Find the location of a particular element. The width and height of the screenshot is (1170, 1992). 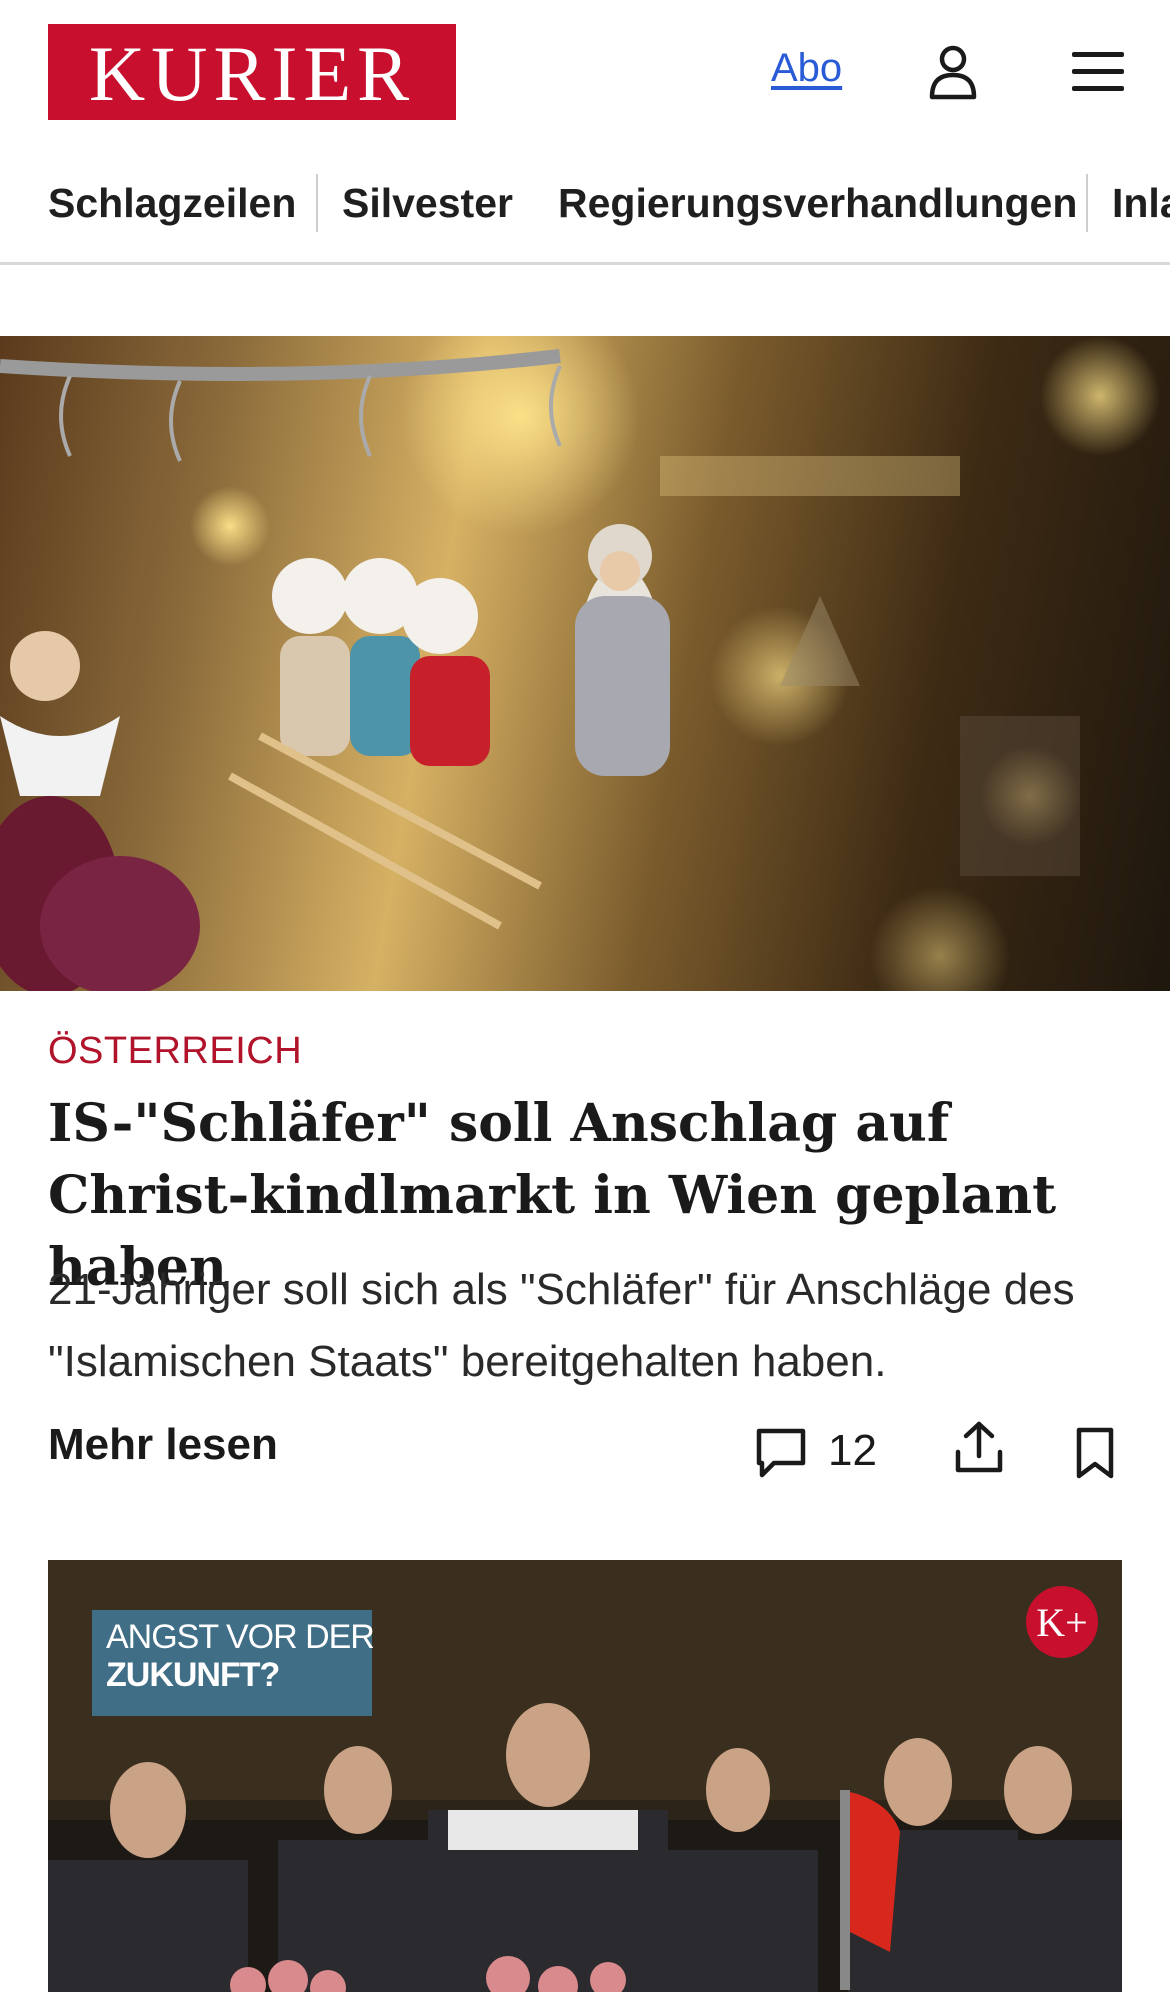

badge-line-1: ANGST VOR DER is located at coordinates (240, 1637).